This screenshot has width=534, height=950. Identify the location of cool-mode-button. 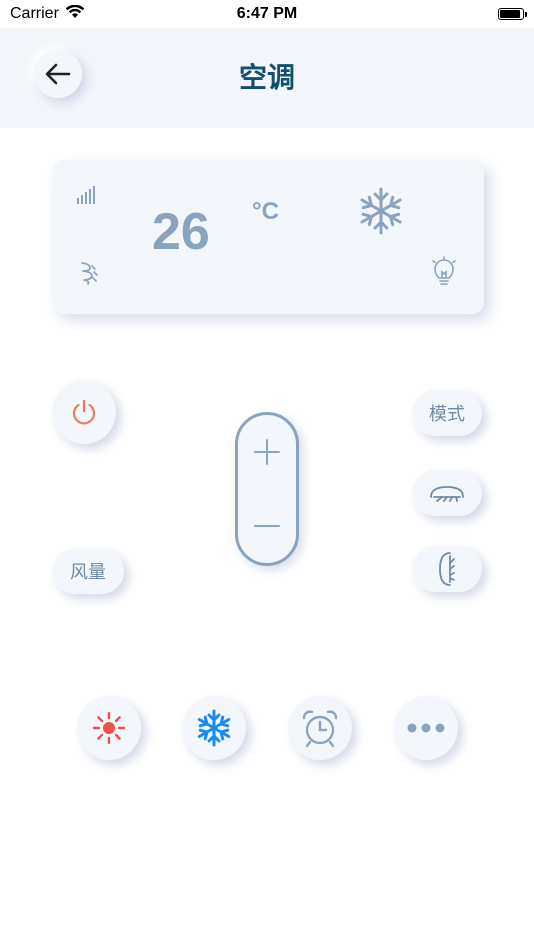
(214, 728).